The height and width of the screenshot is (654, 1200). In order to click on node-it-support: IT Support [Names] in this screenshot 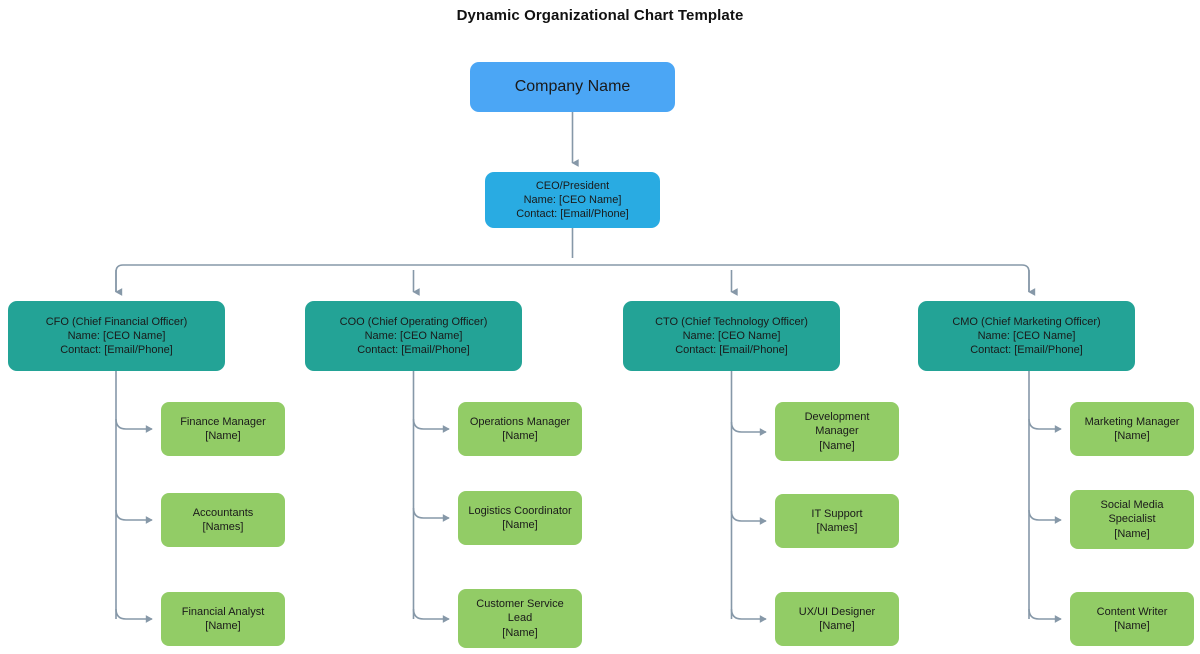, I will do `click(837, 521)`.